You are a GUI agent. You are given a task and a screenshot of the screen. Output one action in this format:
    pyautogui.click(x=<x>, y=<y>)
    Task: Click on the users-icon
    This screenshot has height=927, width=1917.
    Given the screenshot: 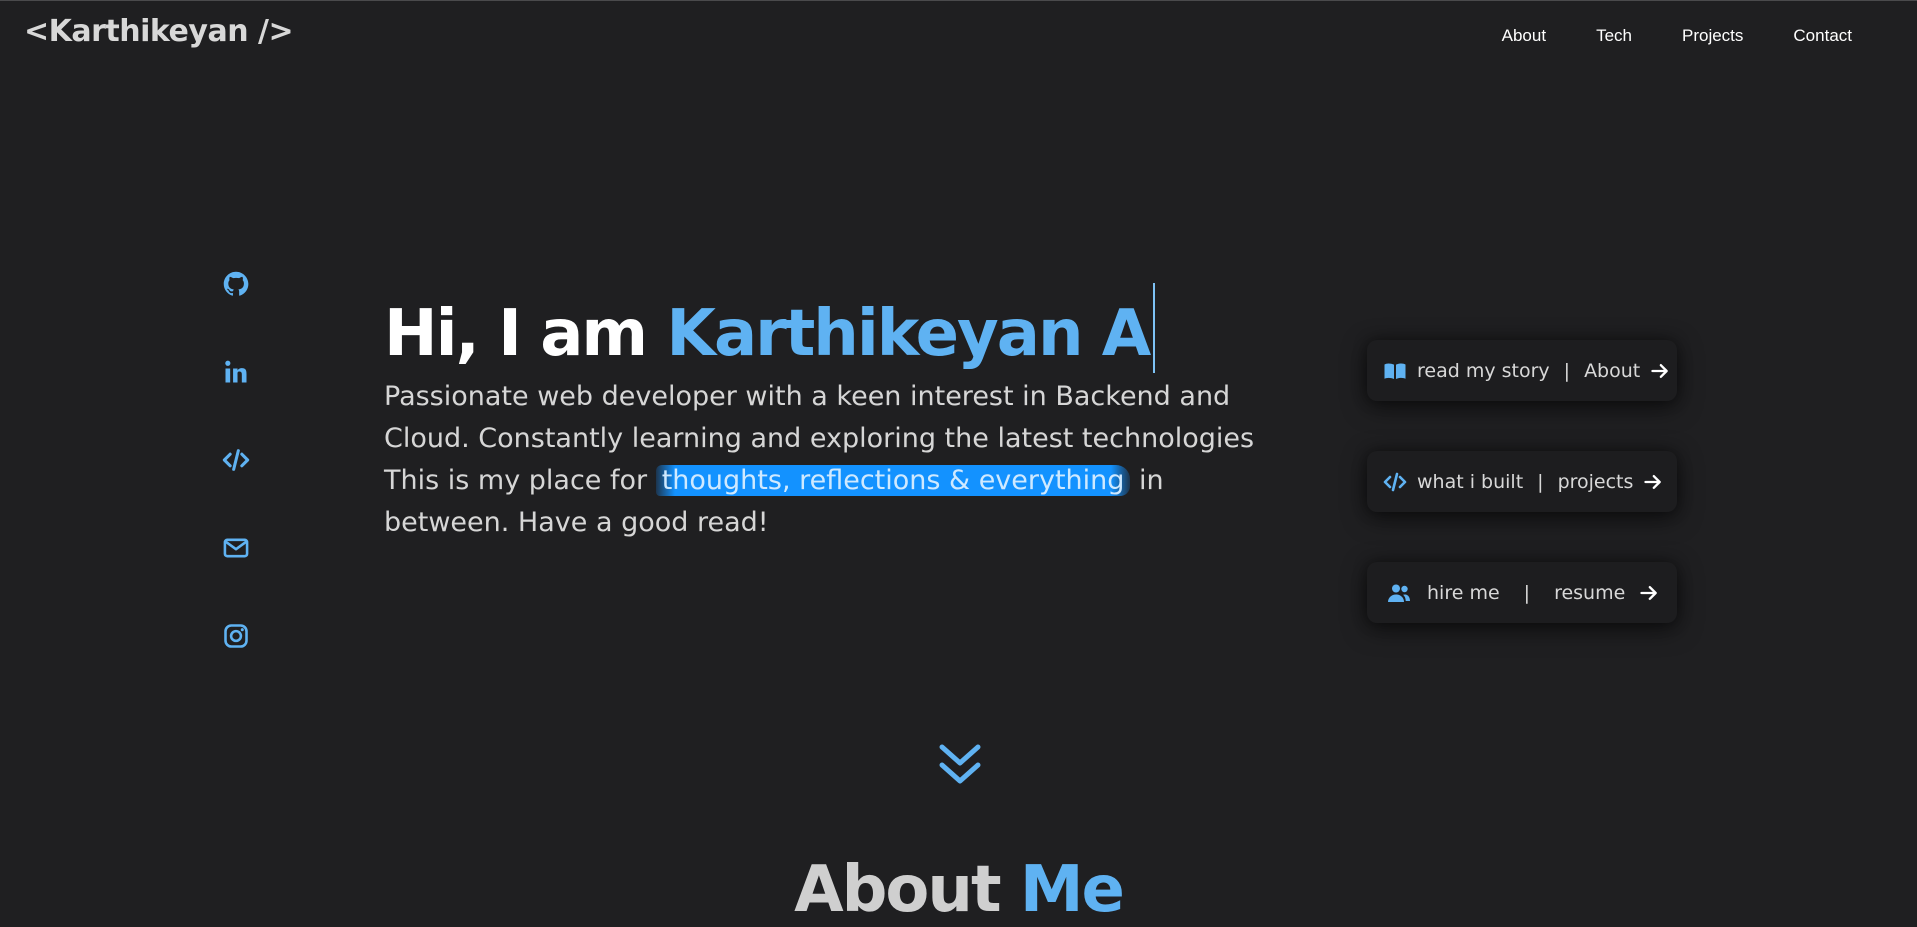 What is the action you would take?
    pyautogui.click(x=1399, y=593)
    